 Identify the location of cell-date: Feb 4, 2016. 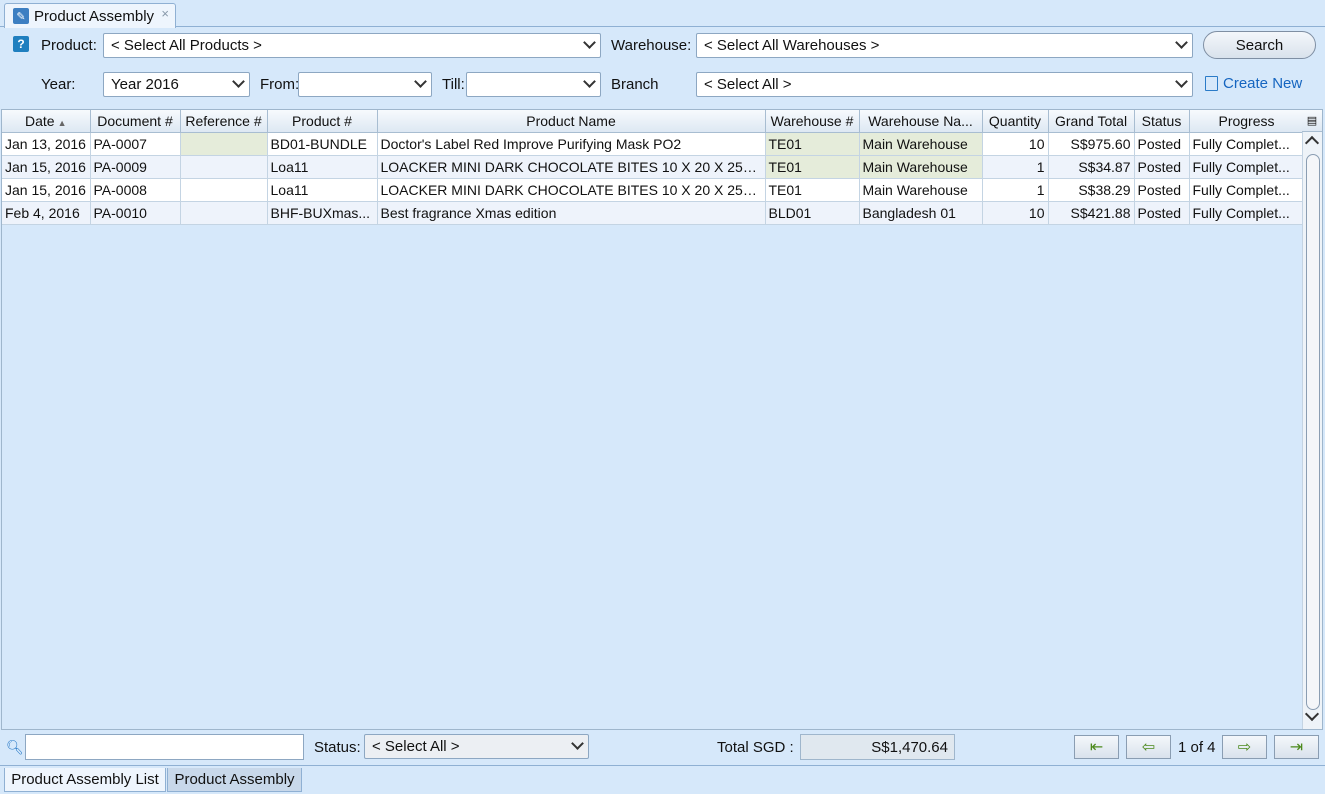
(46, 213).